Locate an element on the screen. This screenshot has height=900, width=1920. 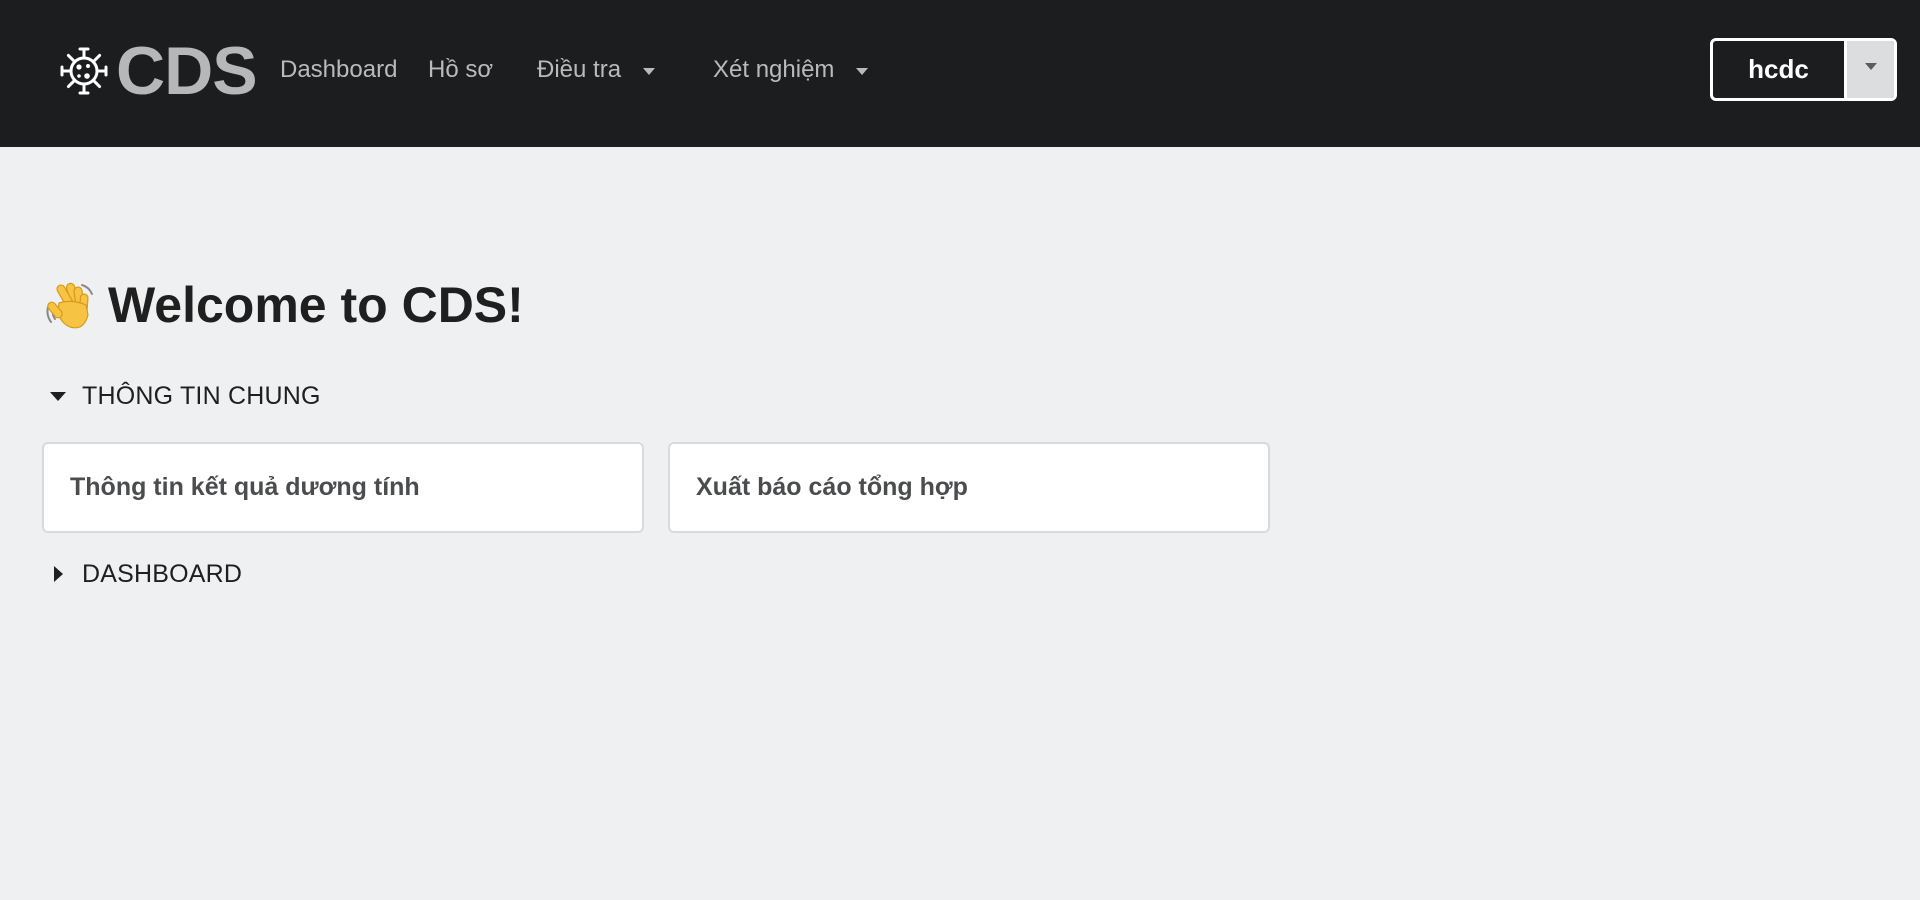
welcome-heading: Welcome to CDS! is located at coordinates (283, 305).